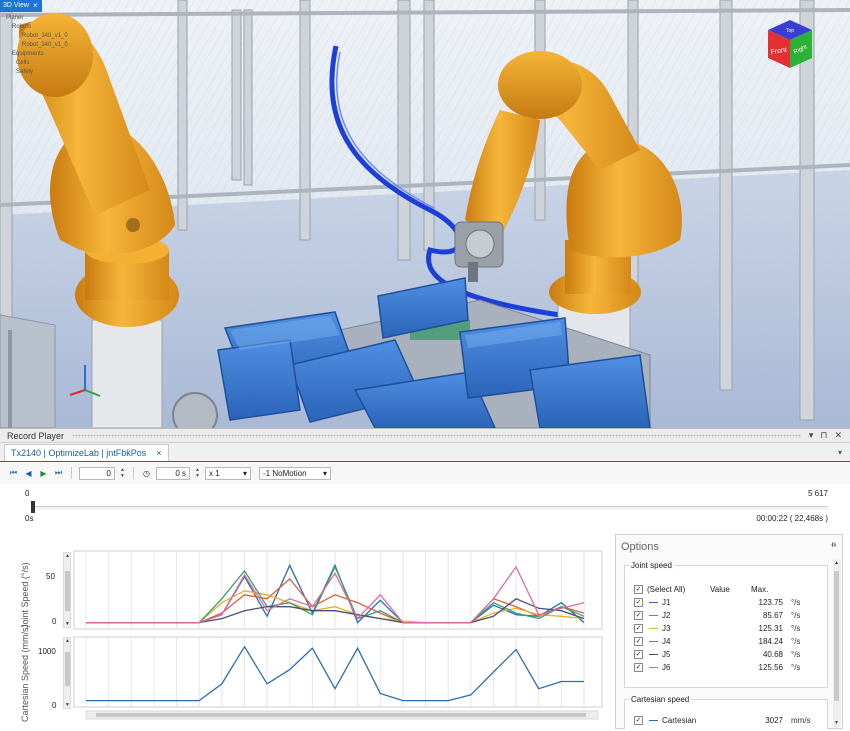 Image resolution: width=850 pixels, height=731 pixels. Describe the element at coordinates (666, 667) in the screenshot. I see `series-name: J6` at that location.